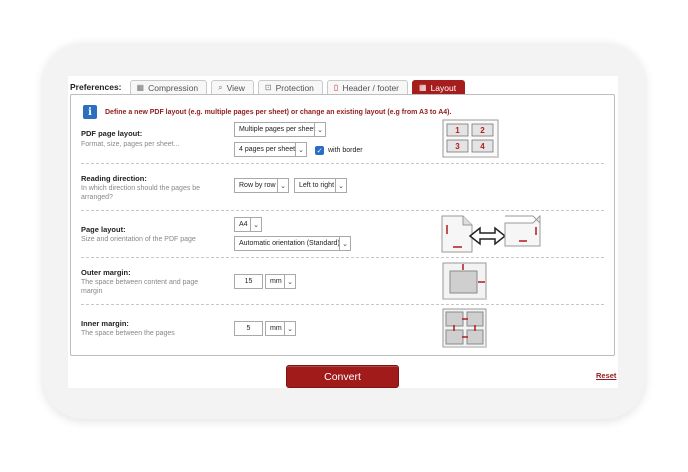 The image size is (688, 472). Describe the element at coordinates (443, 87) in the screenshot. I see `tab-label: Layout` at that location.